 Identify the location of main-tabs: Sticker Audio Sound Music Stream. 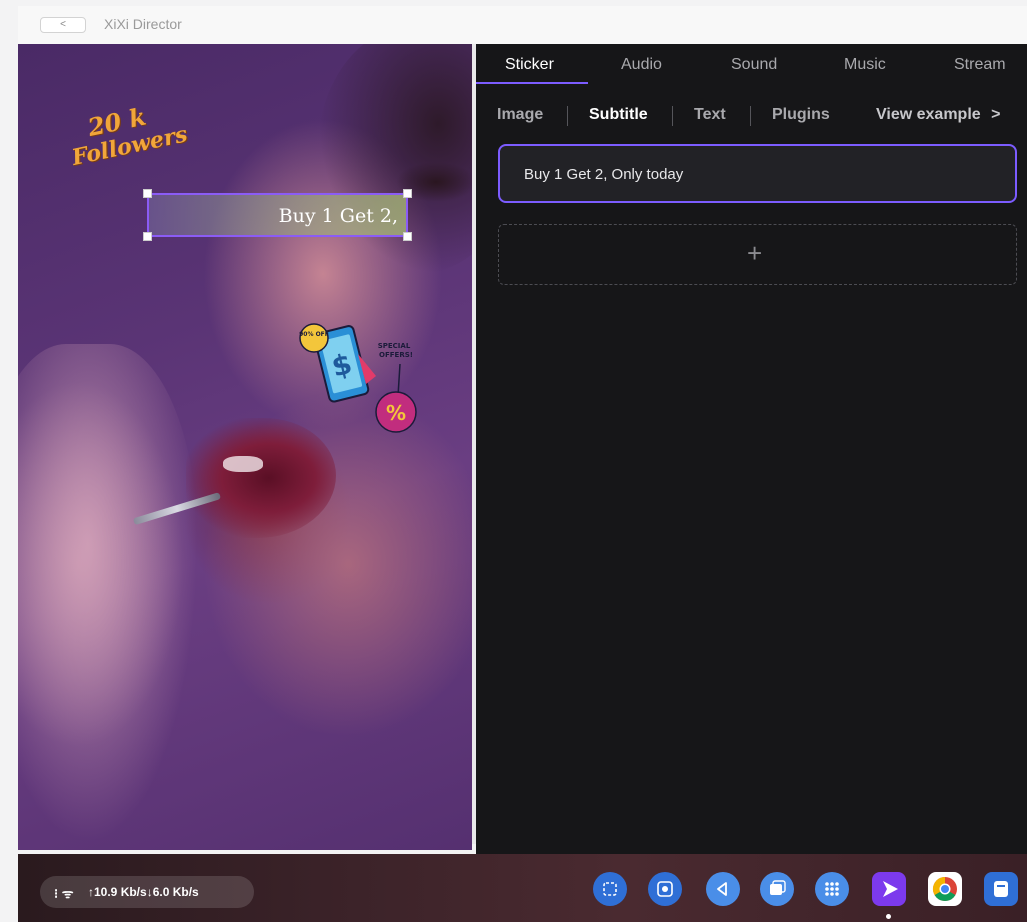
(751, 65).